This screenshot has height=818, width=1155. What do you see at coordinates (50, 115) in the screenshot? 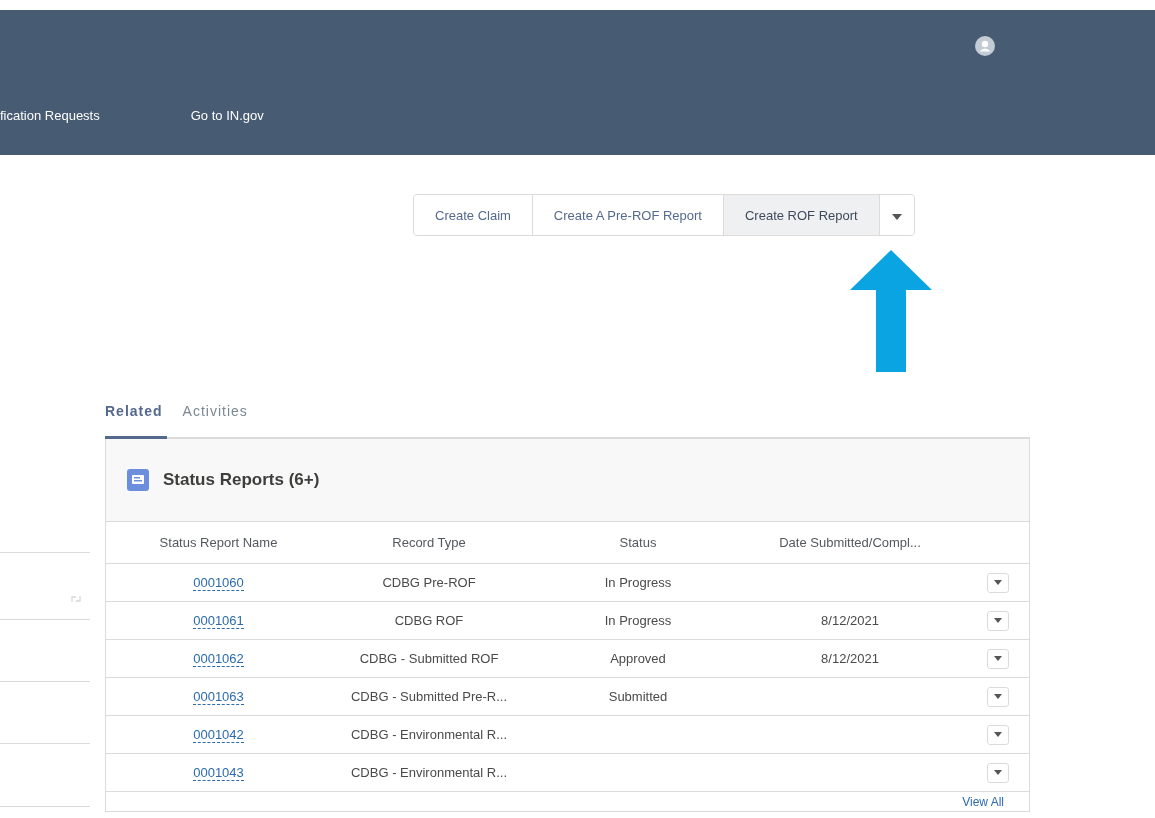
I see `nav-link: fication Requests` at bounding box center [50, 115].